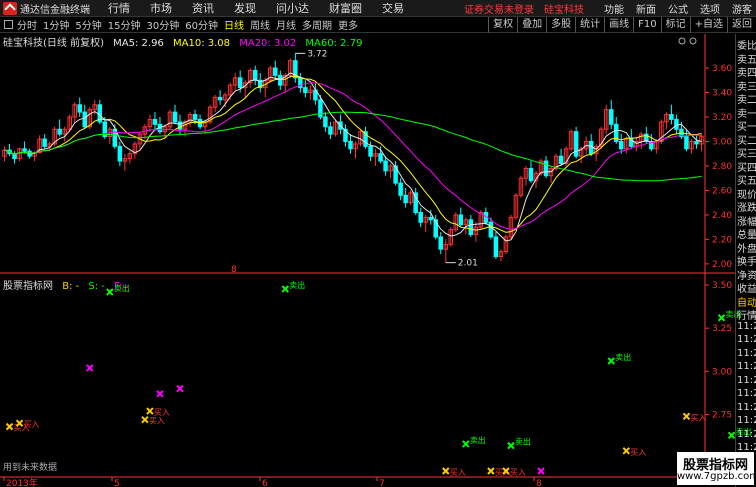  What do you see at coordinates (22, 482) in the screenshot?
I see `x-tick-label: 2013年` at bounding box center [22, 482].